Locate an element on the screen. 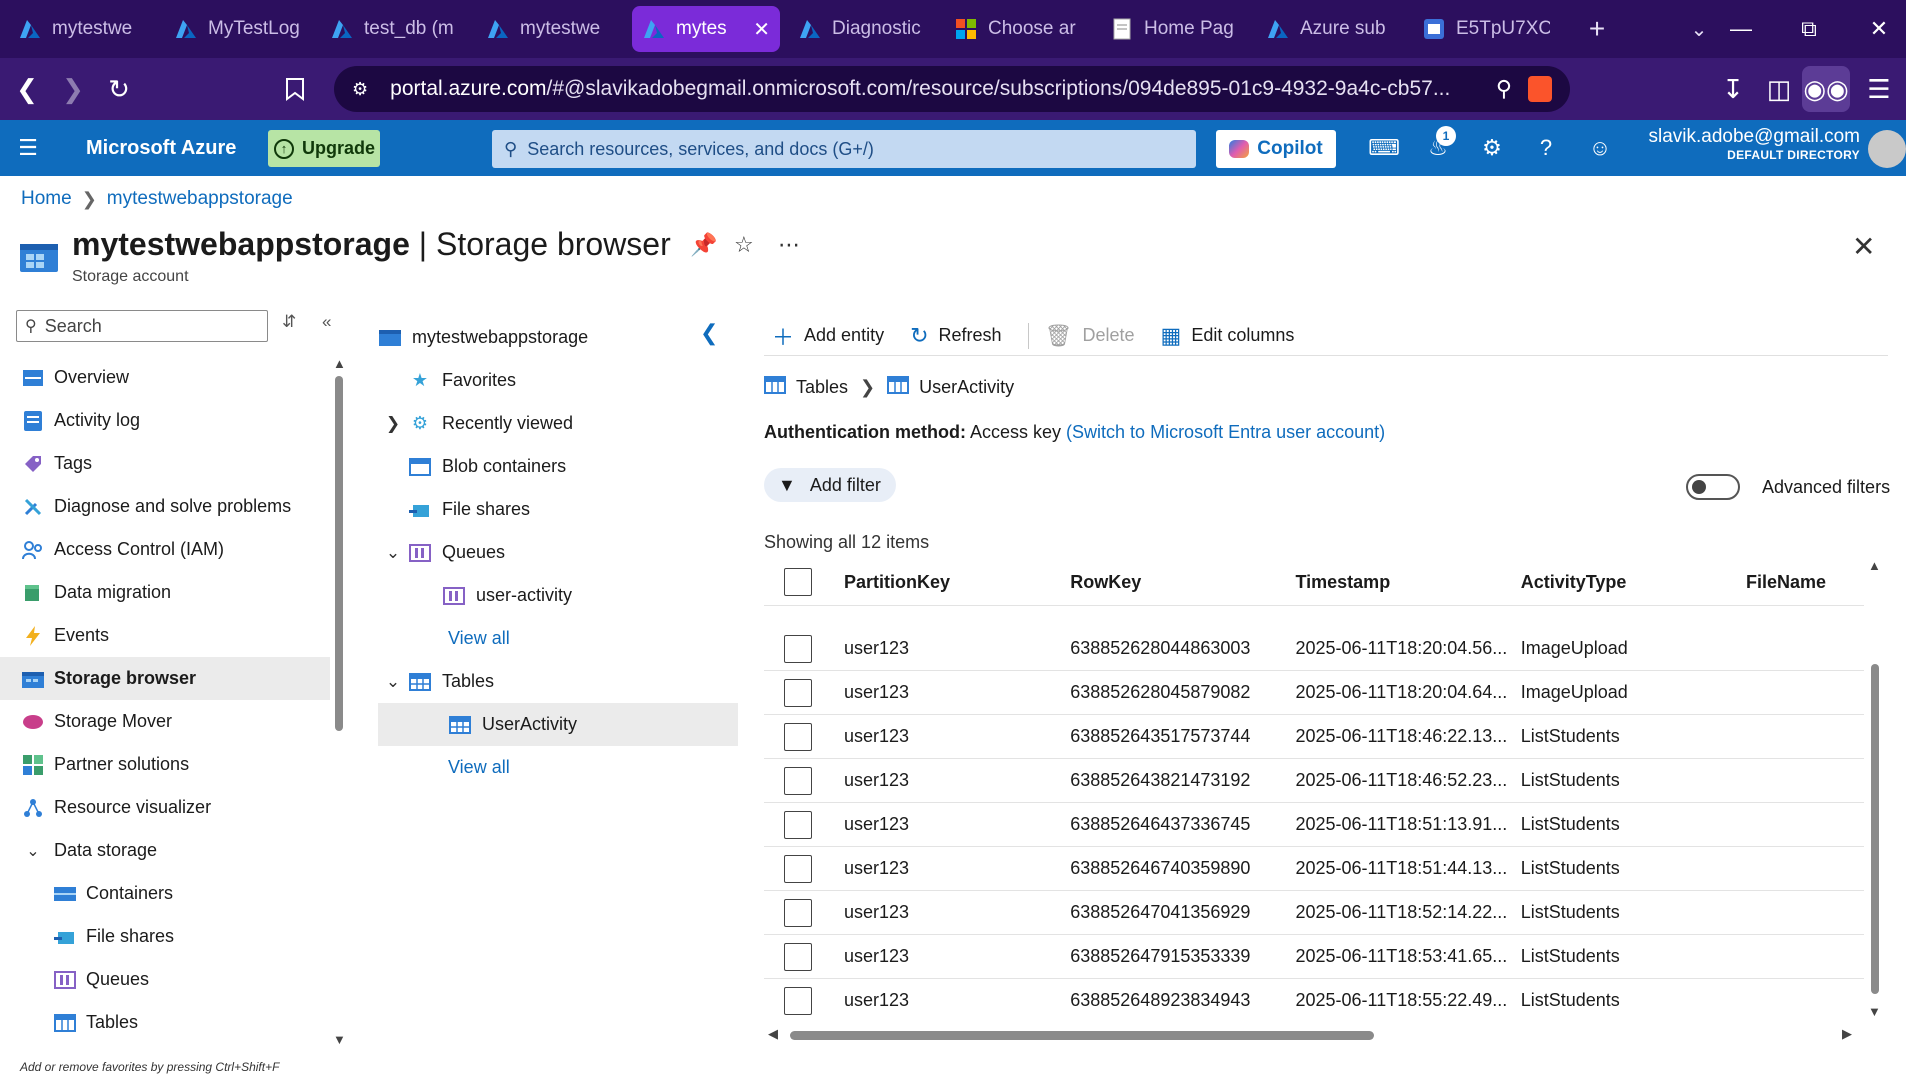  account-menu: slavik.adobe@gmail.com DEFAULT DIRECTORY is located at coordinates (1755, 144).